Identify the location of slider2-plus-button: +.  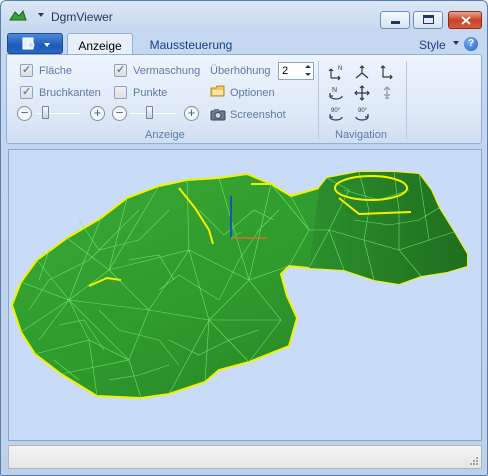
(191, 113).